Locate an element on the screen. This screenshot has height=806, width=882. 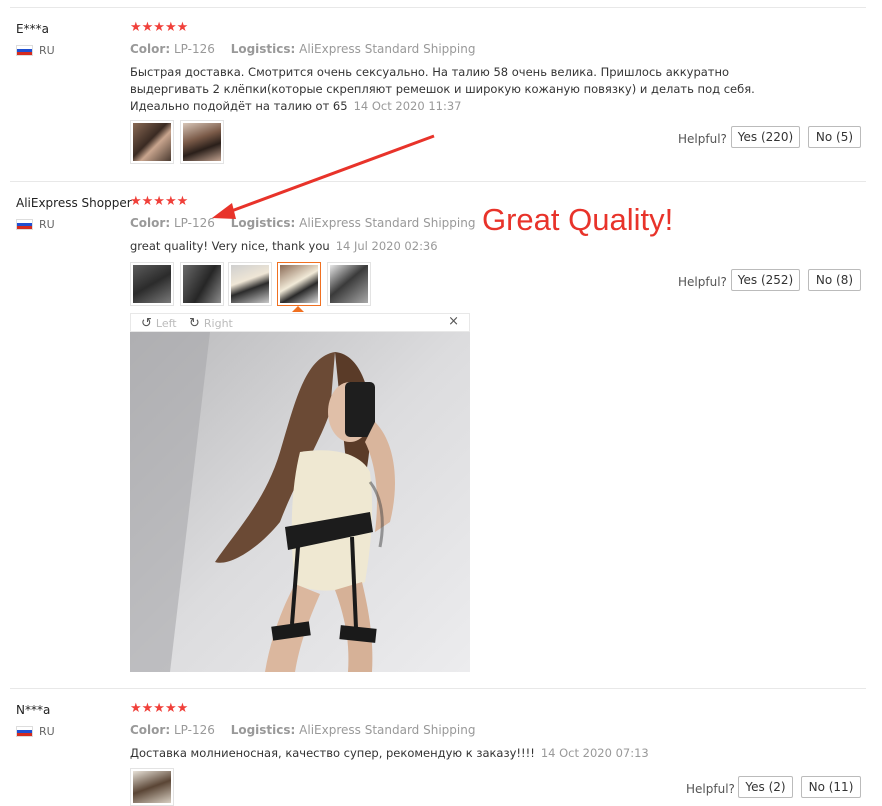
reviewer-name: N***a is located at coordinates (33, 710).